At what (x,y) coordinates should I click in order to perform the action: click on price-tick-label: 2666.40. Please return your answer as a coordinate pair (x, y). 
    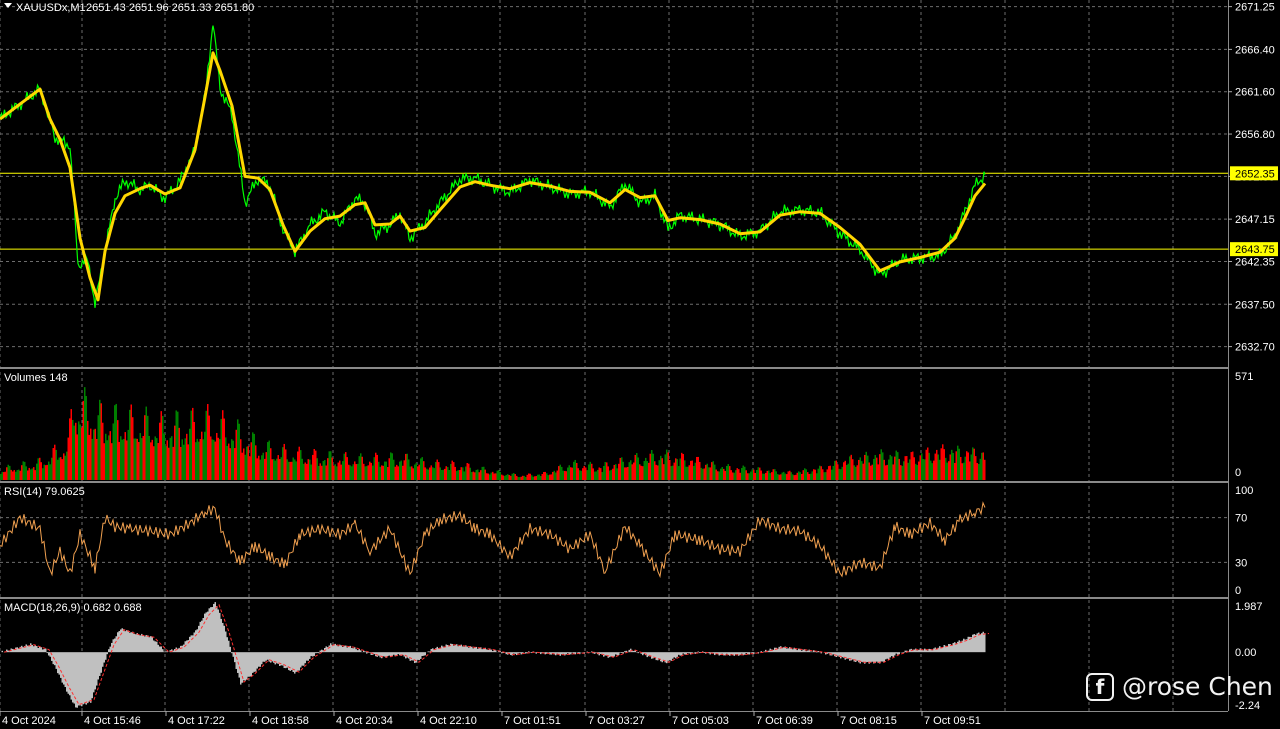
    Looking at the image, I should click on (1255, 50).